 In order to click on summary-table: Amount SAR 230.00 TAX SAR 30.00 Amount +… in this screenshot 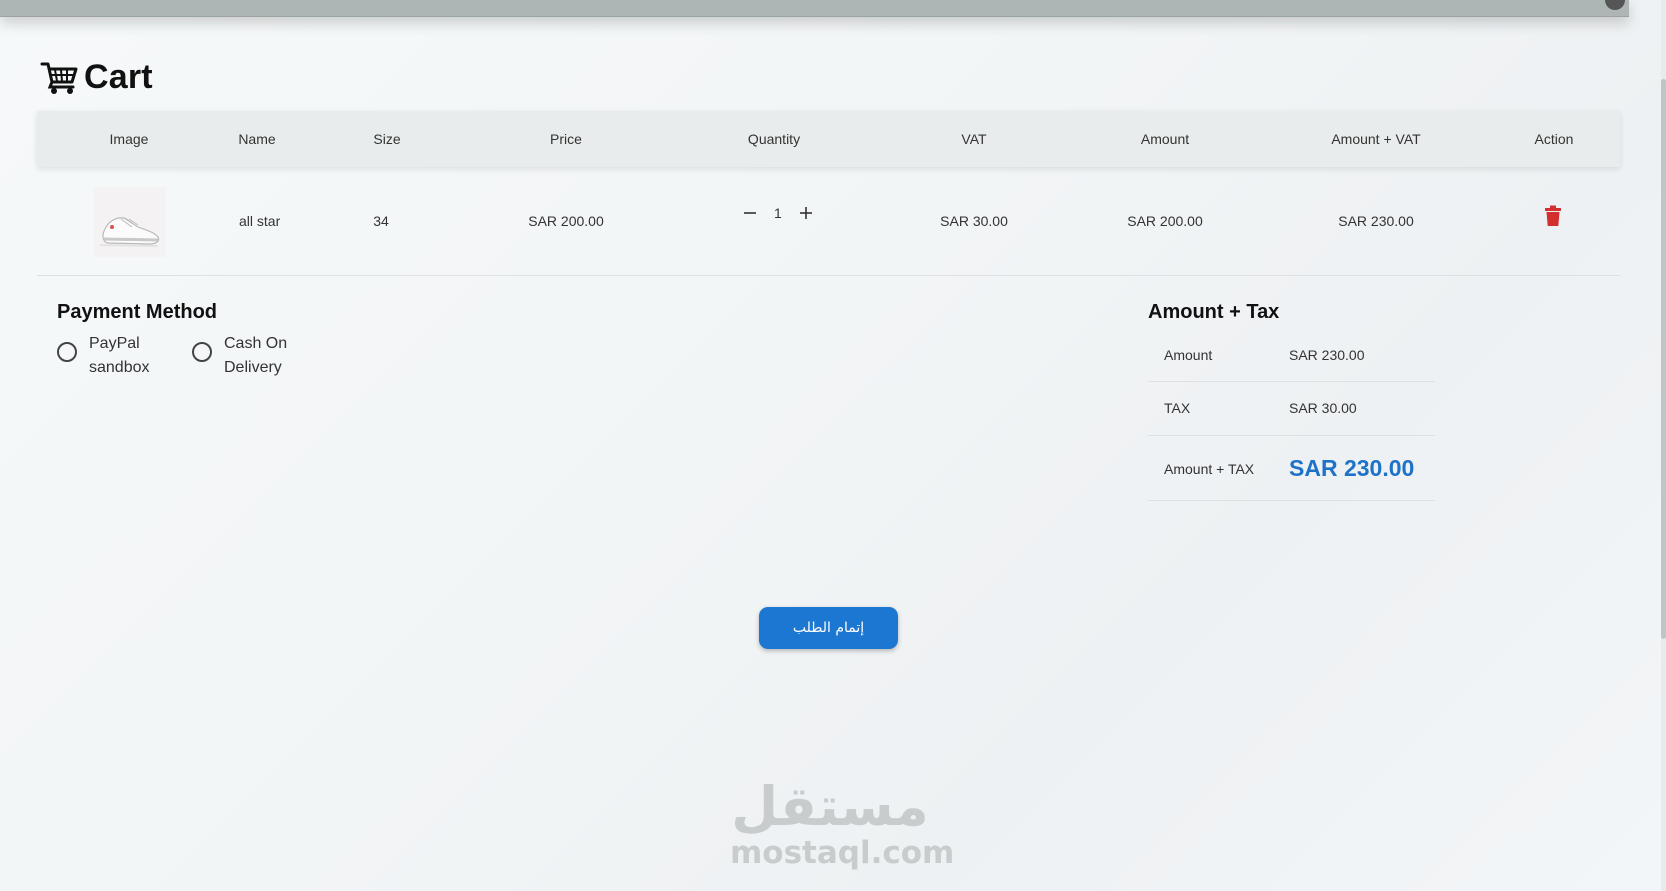, I will do `click(1291, 415)`.